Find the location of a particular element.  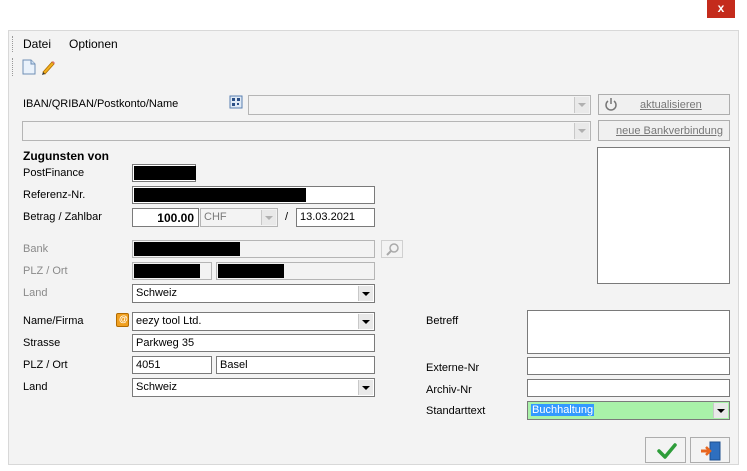

magnifier-icon is located at coordinates (393, 251).